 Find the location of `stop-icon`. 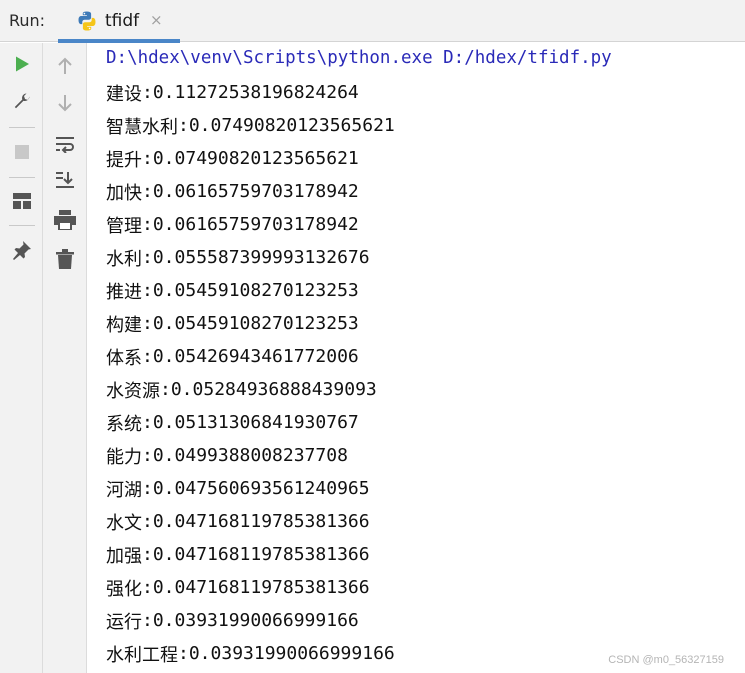

stop-icon is located at coordinates (22, 152).